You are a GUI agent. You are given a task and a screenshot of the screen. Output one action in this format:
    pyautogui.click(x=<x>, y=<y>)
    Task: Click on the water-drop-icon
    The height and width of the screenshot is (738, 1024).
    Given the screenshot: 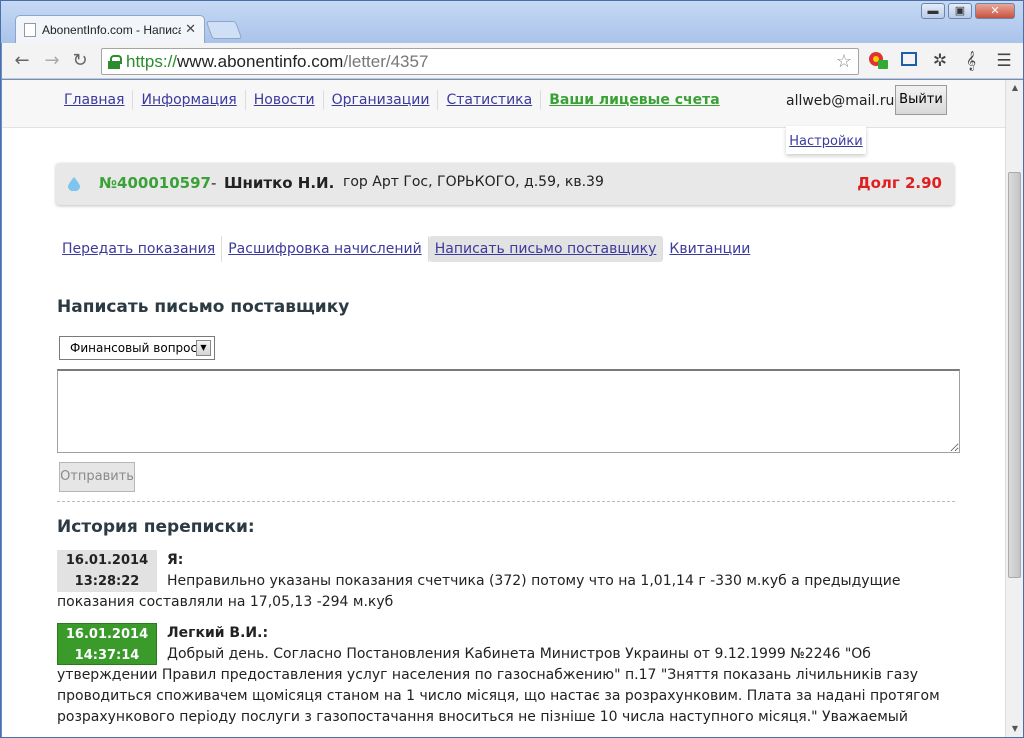 What is the action you would take?
    pyautogui.click(x=74, y=184)
    